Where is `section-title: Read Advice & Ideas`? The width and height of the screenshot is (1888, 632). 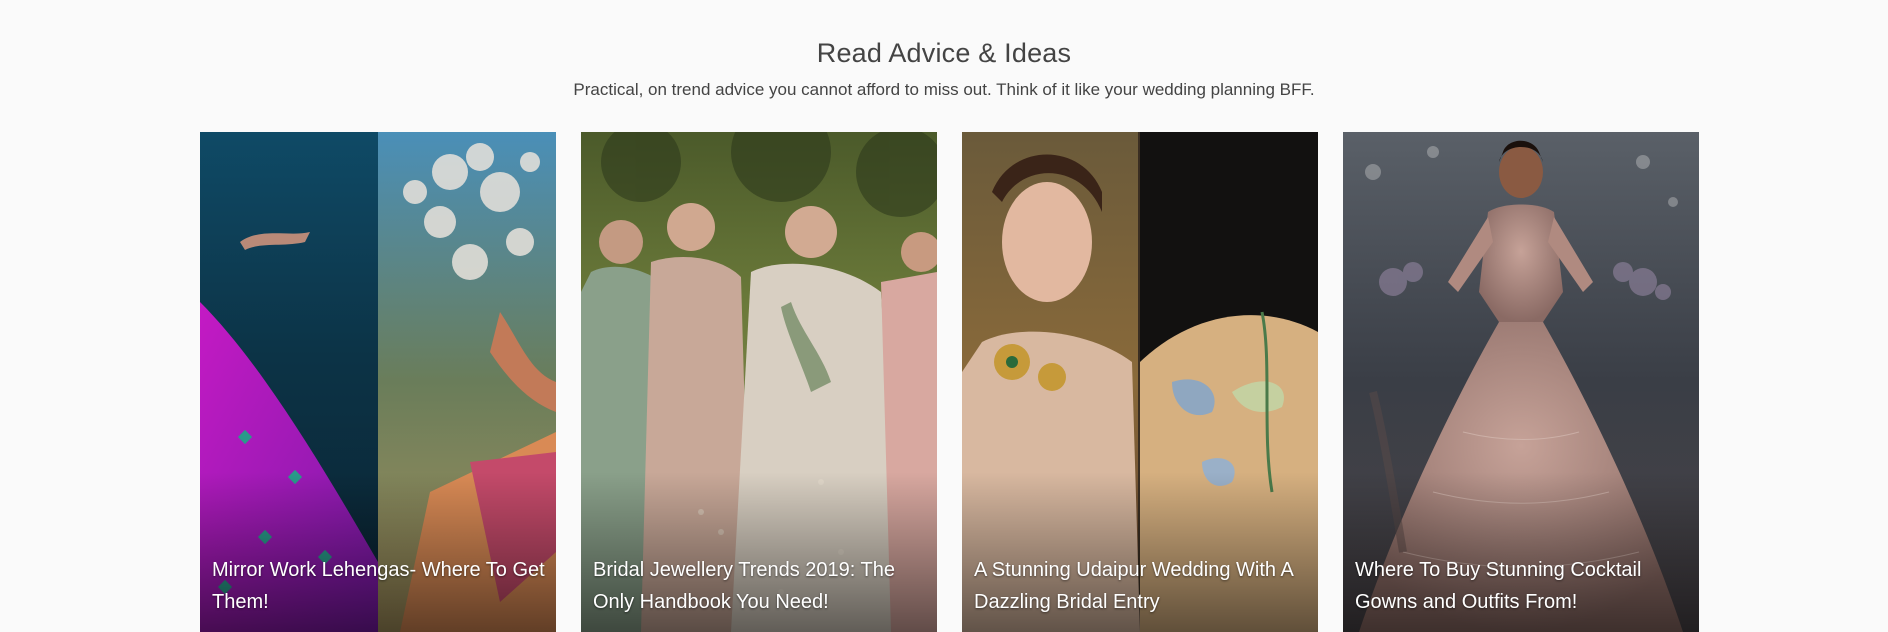 section-title: Read Advice & Ideas is located at coordinates (944, 53).